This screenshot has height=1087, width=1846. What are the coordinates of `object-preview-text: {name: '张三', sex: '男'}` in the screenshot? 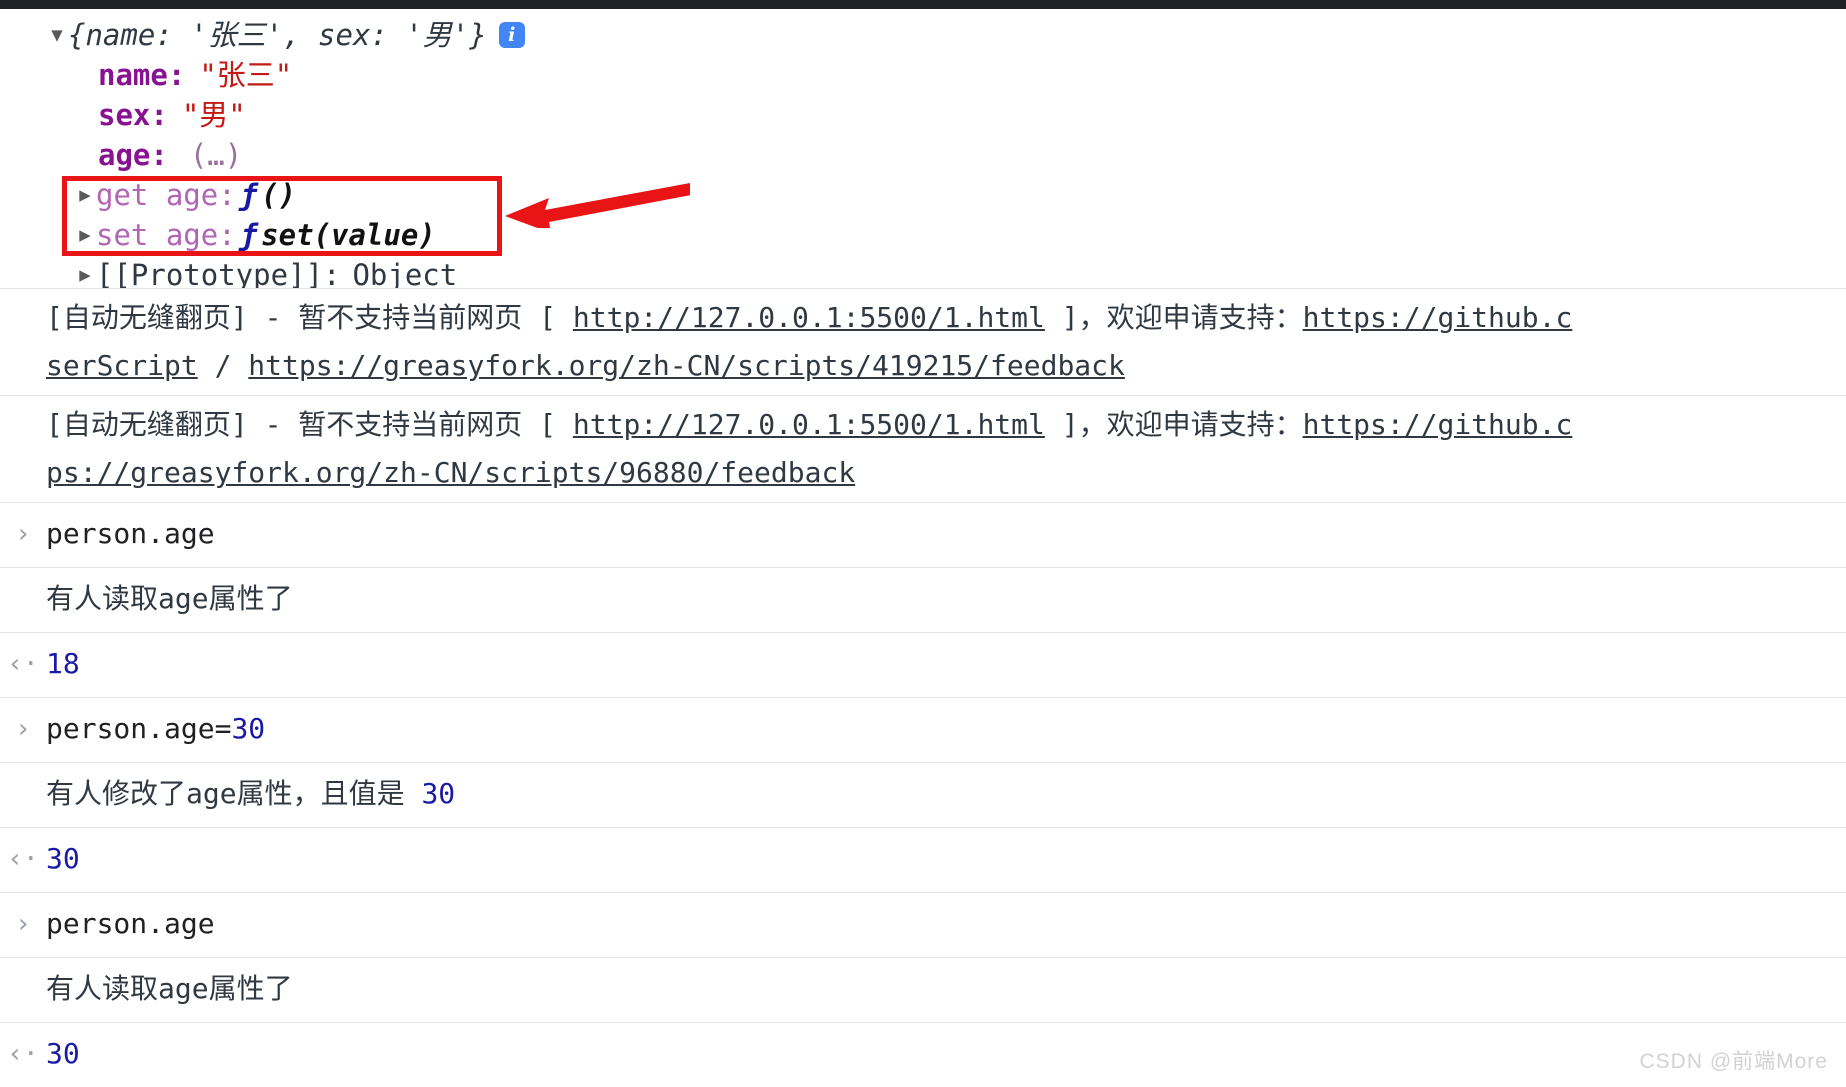 It's located at (277, 35).